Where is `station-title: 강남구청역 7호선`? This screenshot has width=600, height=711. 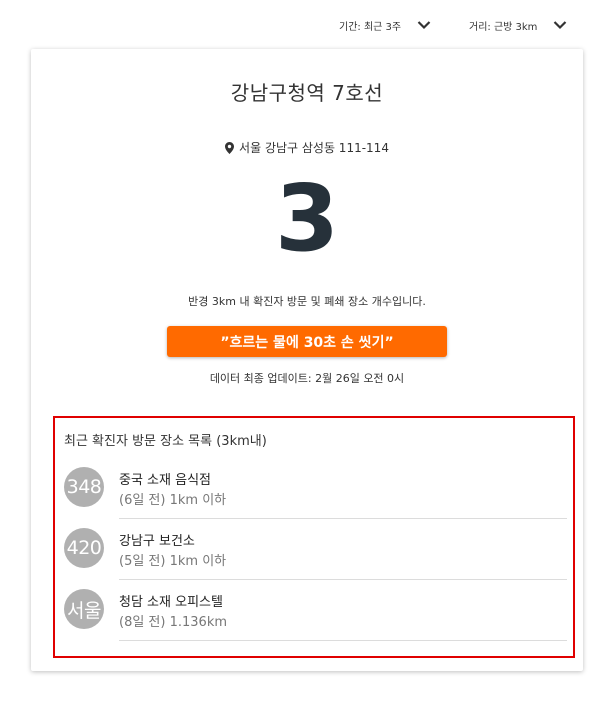 station-title: 강남구청역 7호선 is located at coordinates (307, 93).